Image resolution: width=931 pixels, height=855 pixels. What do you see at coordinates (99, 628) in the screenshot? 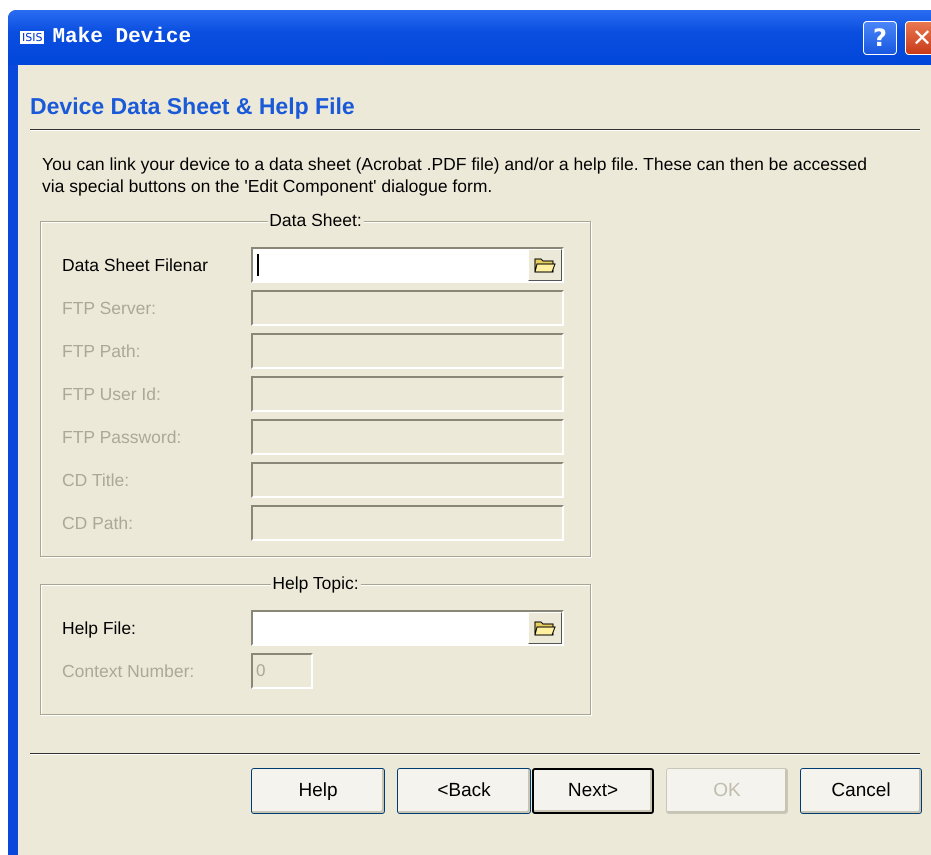
I see `field-label: Help File:` at bounding box center [99, 628].